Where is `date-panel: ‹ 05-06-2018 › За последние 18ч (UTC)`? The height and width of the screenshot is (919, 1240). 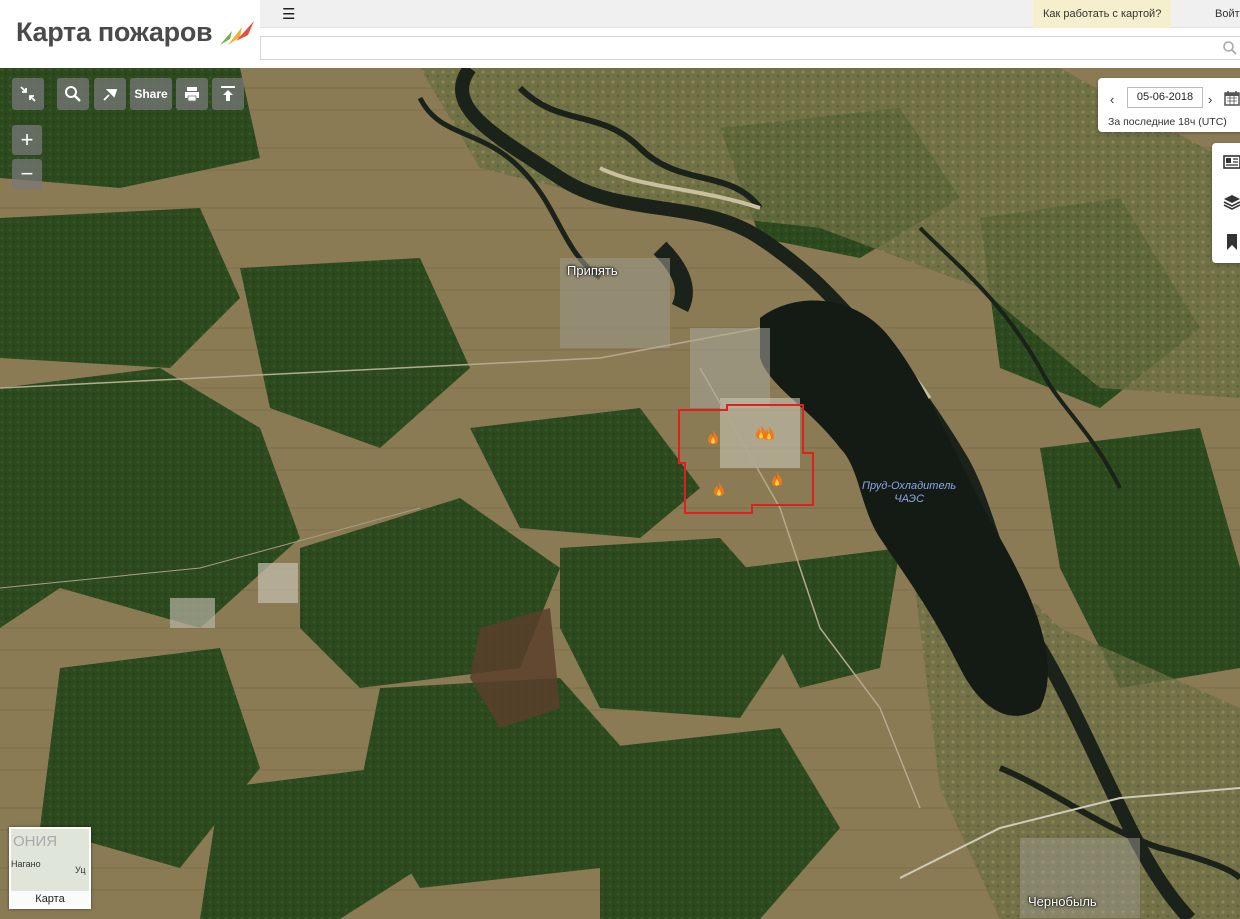
date-panel: ‹ 05-06-2018 › За последние 18ч (UTC) is located at coordinates (1169, 105).